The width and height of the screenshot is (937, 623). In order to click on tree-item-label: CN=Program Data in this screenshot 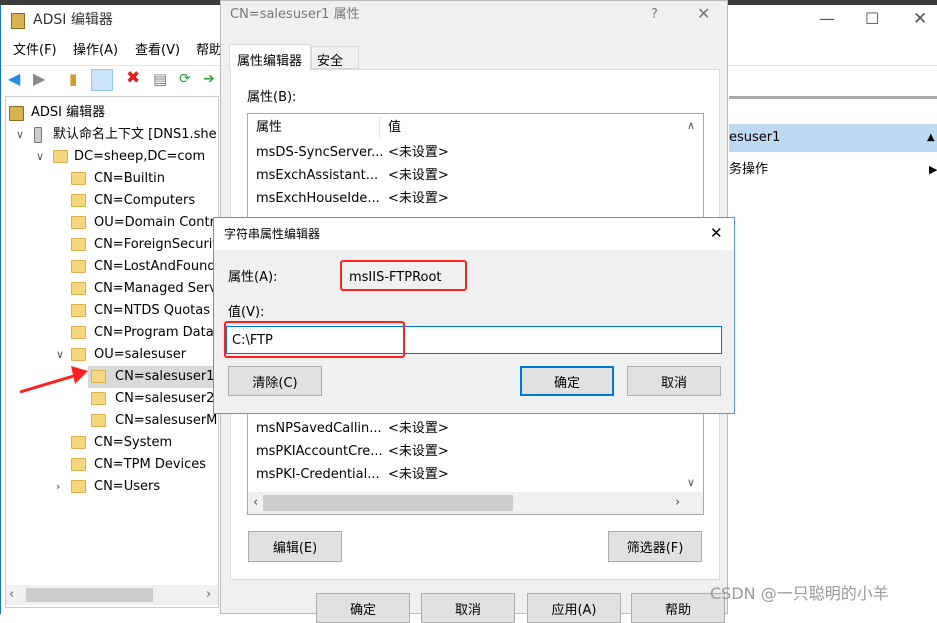, I will do `click(154, 332)`.